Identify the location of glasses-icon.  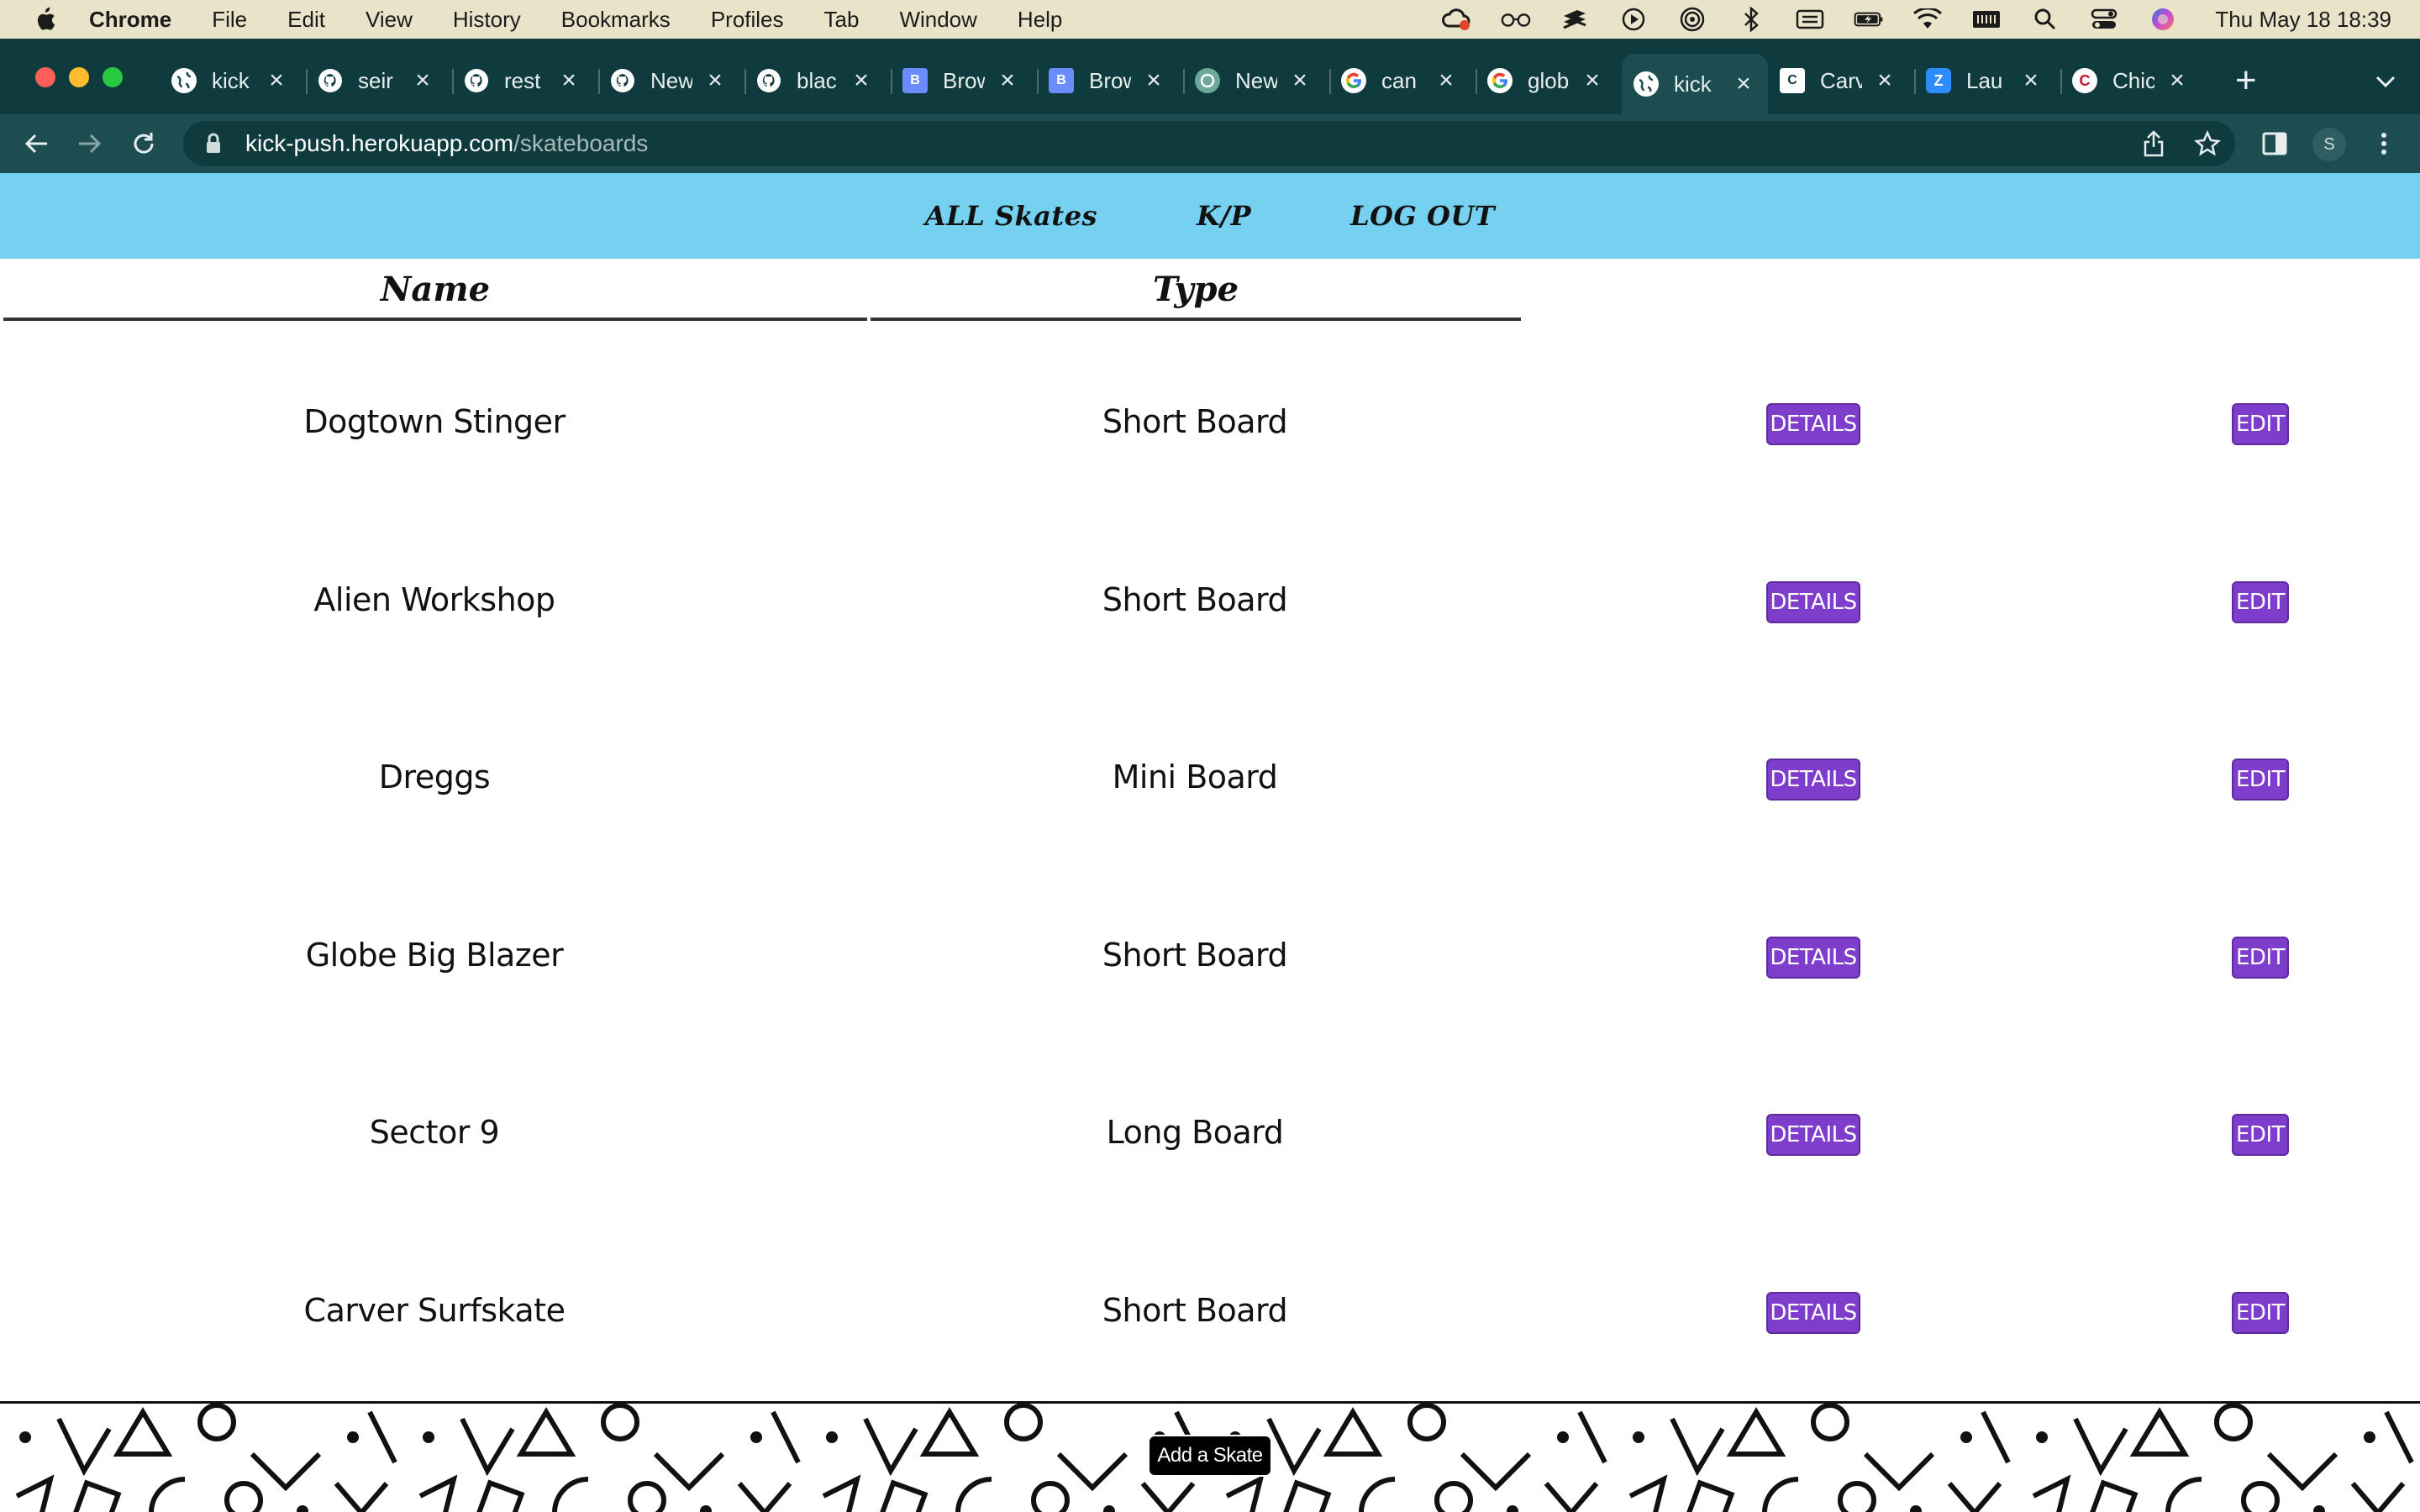
(1516, 19).